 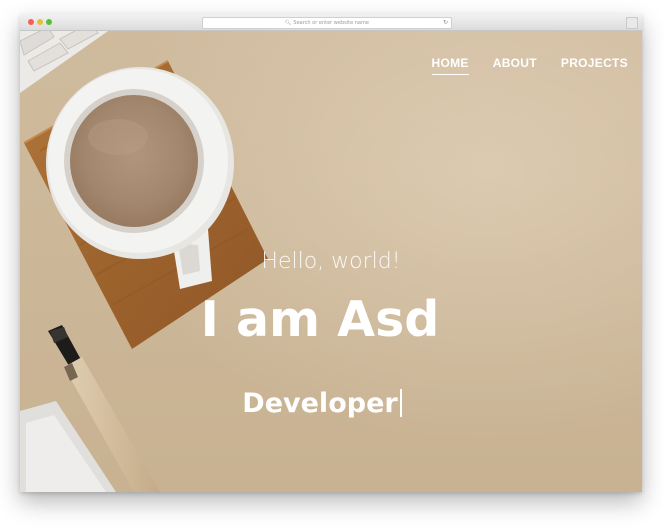 I want to click on browser-titlebar: 🔍︎ Search or enter website name ↻, so click(x=331, y=22).